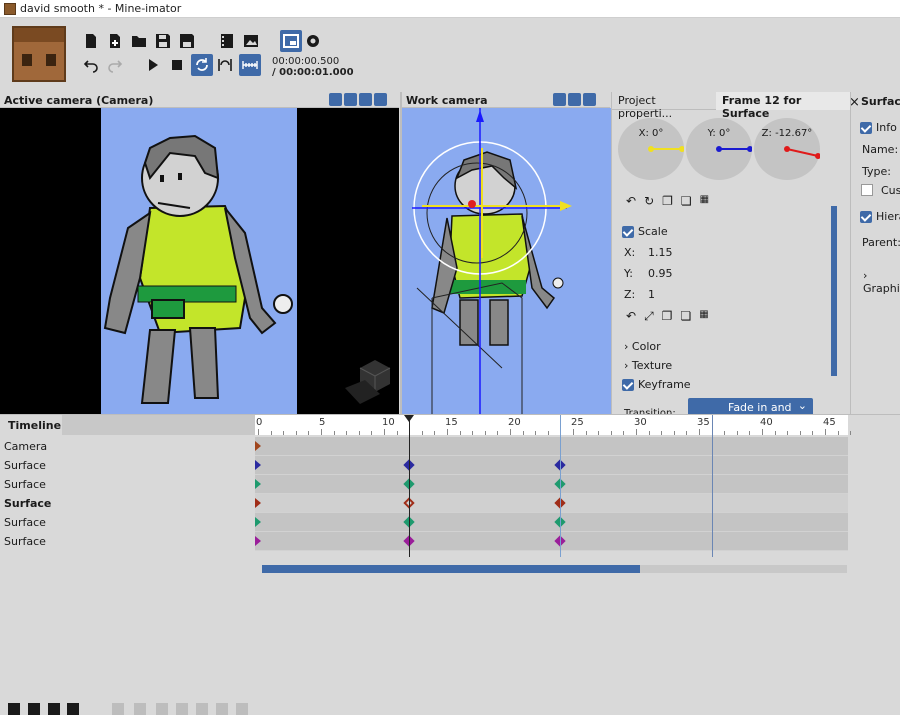 This screenshot has width=900, height=715. What do you see at coordinates (127, 425) in the screenshot?
I see `timeline-header: Timeline` at bounding box center [127, 425].